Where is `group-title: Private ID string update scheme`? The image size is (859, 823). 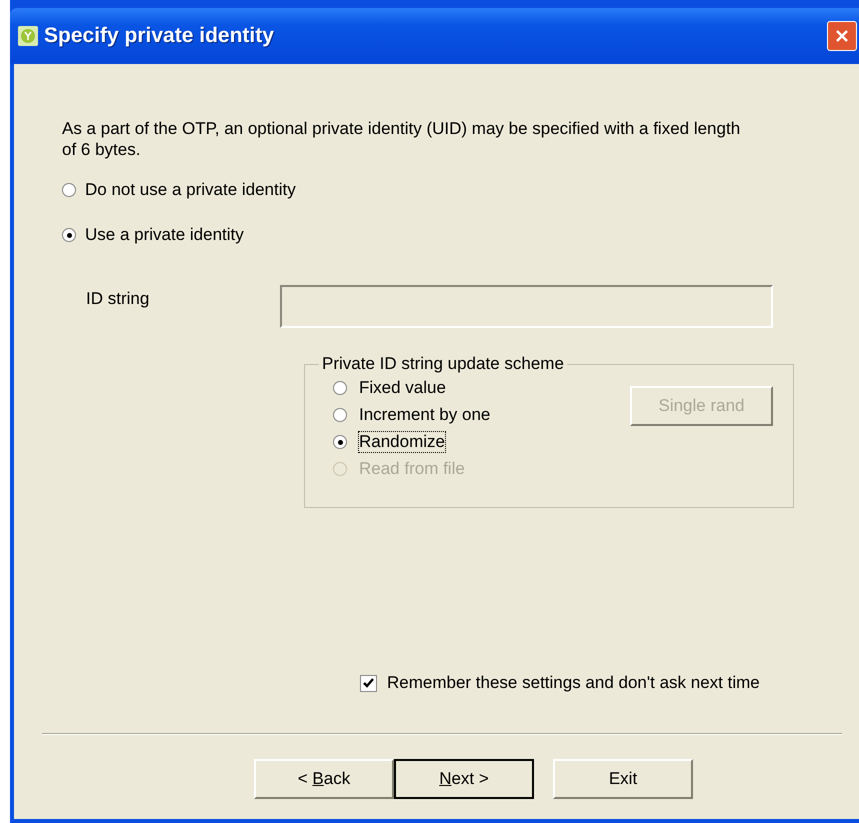 group-title: Private ID string update scheme is located at coordinates (443, 364).